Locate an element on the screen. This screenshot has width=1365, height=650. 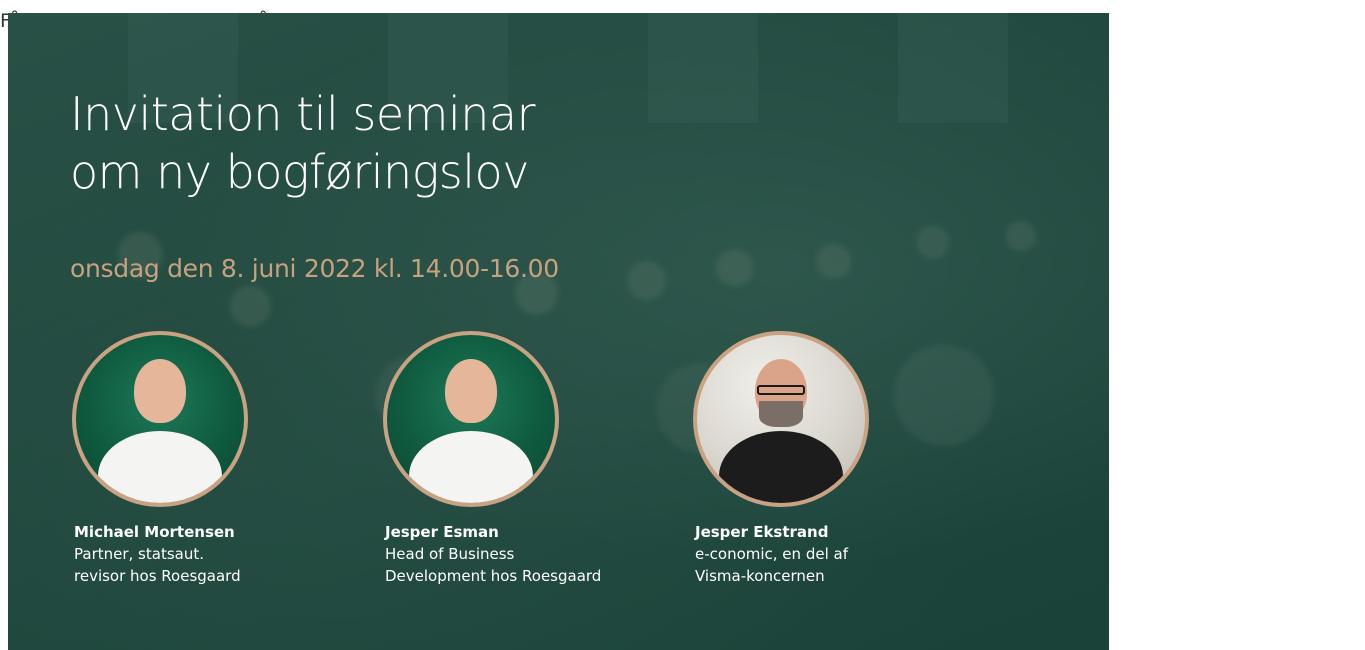
speaker-role-line: Development hos Roesgaard is located at coordinates (493, 576).